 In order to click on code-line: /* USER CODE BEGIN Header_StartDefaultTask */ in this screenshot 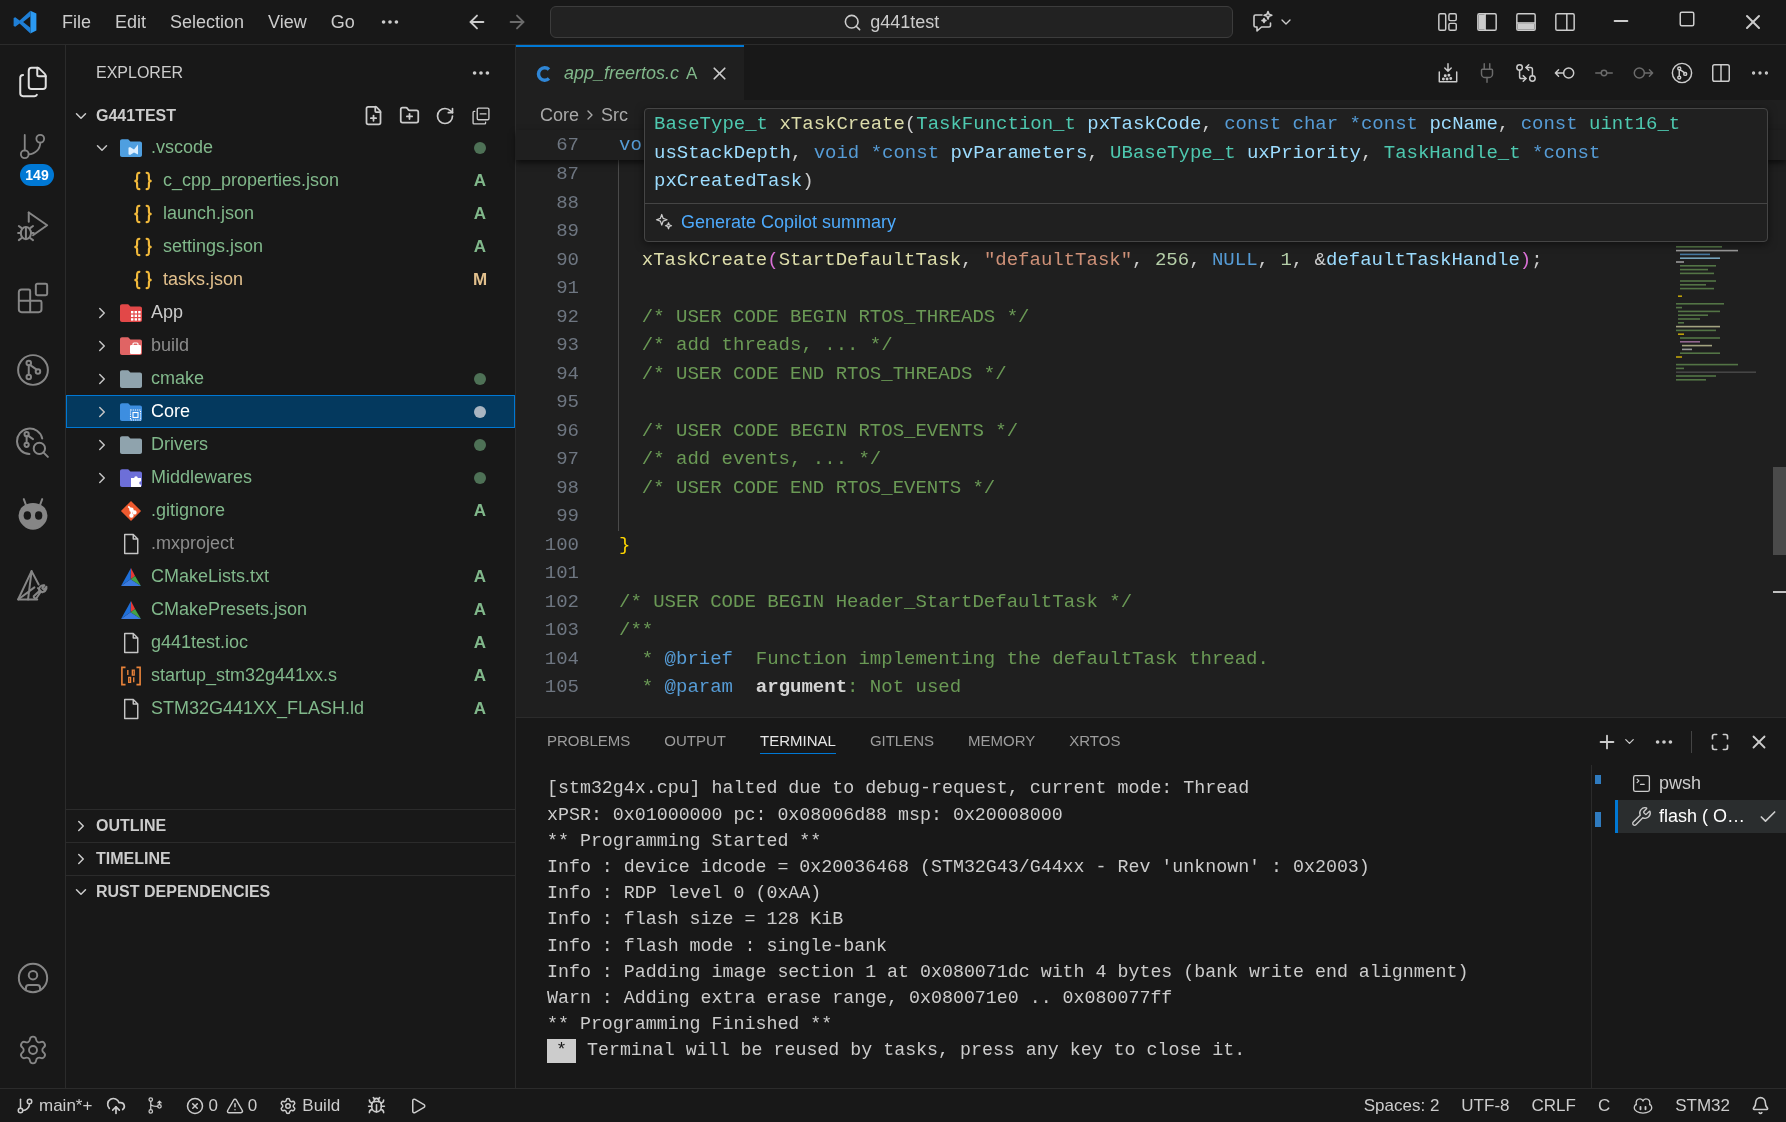, I will do `click(876, 601)`.